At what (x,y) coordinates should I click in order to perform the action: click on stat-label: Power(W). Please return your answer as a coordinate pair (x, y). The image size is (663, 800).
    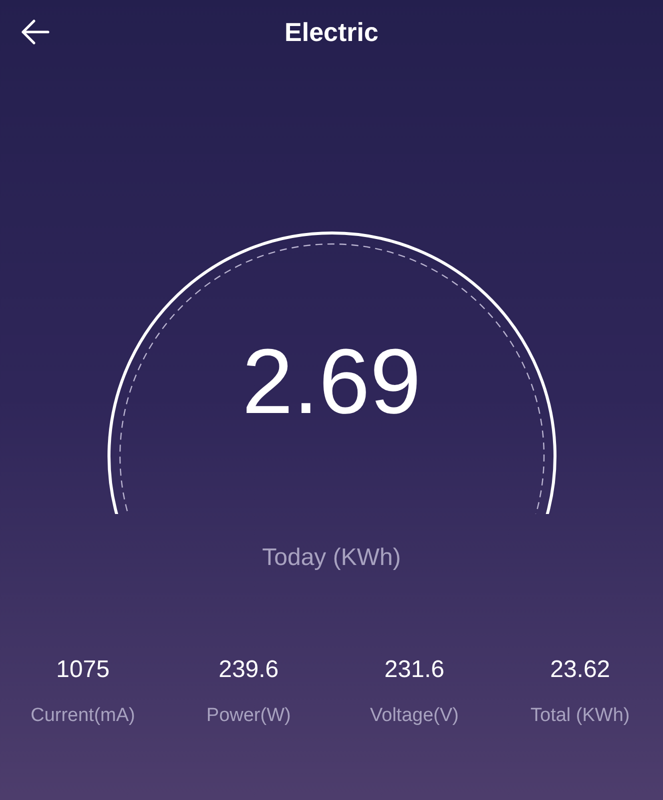
    Looking at the image, I should click on (248, 716).